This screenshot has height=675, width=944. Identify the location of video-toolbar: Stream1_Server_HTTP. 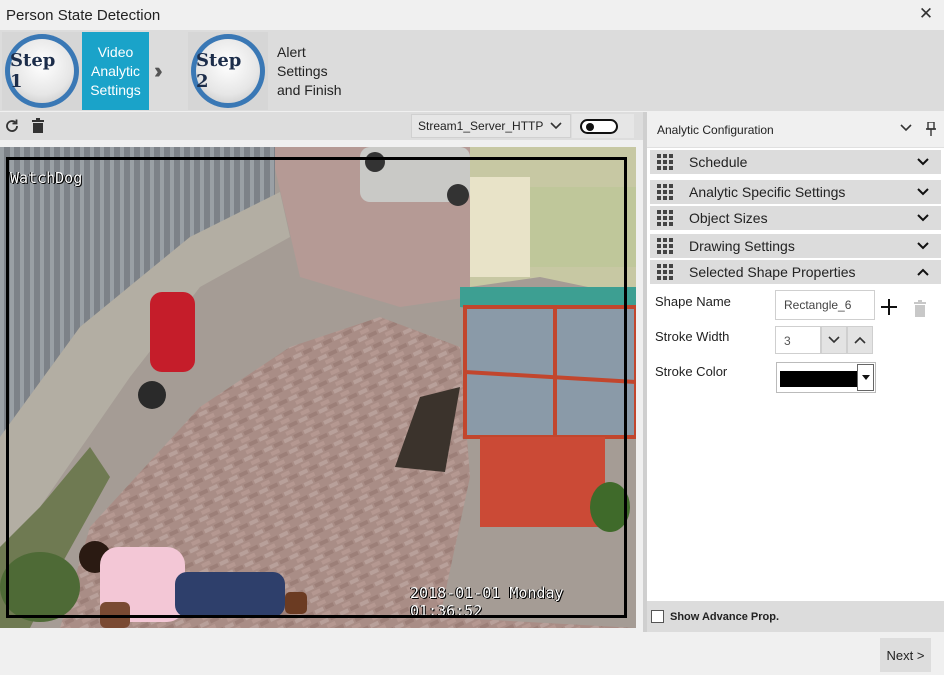
(321, 126).